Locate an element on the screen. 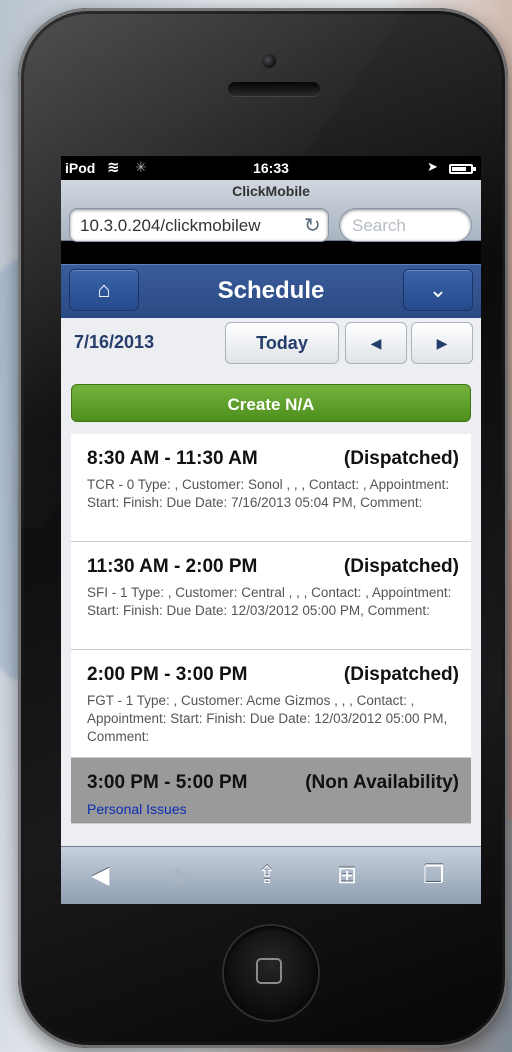  battery-fill is located at coordinates (459, 169).